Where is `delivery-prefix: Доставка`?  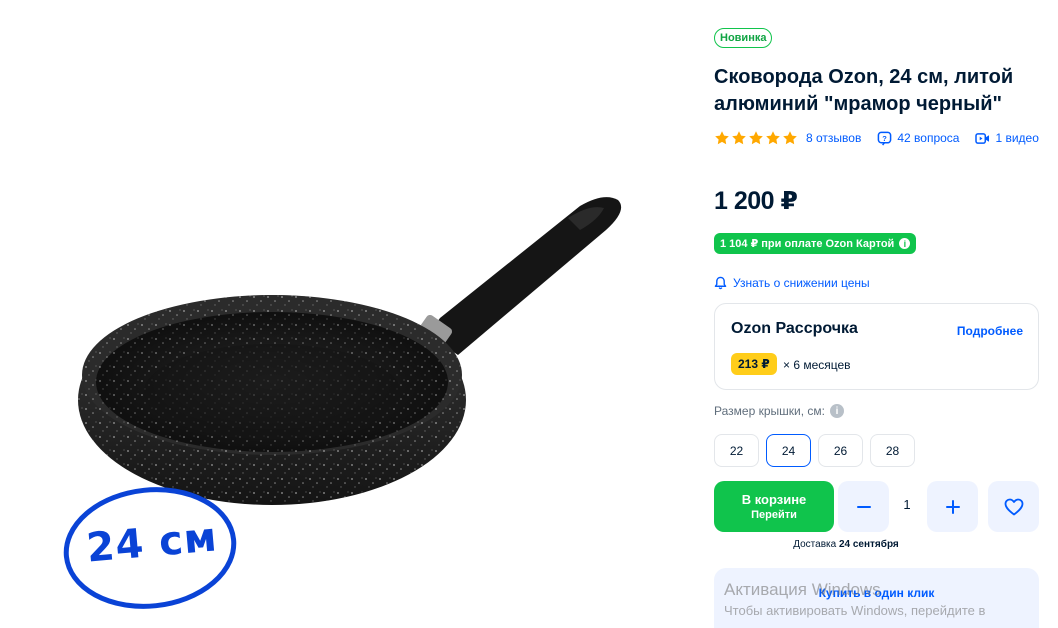 delivery-prefix: Доставка is located at coordinates (815, 544).